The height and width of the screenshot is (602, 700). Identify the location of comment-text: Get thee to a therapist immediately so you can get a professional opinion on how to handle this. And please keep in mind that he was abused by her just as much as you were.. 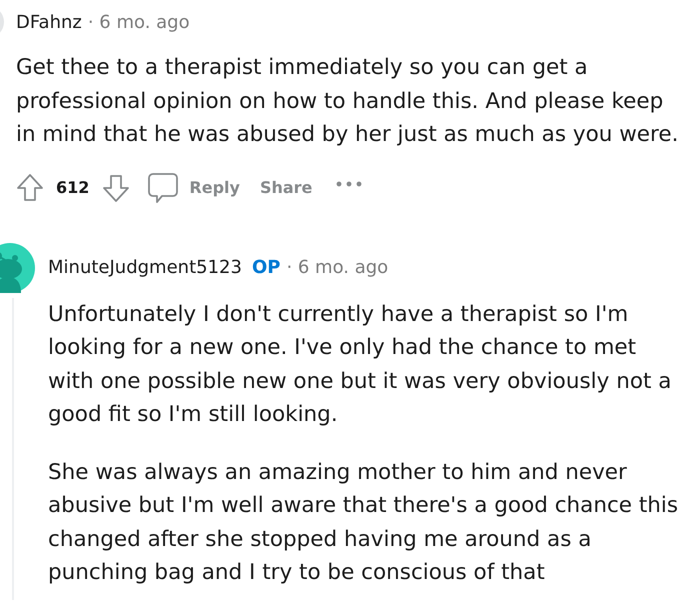
(348, 101).